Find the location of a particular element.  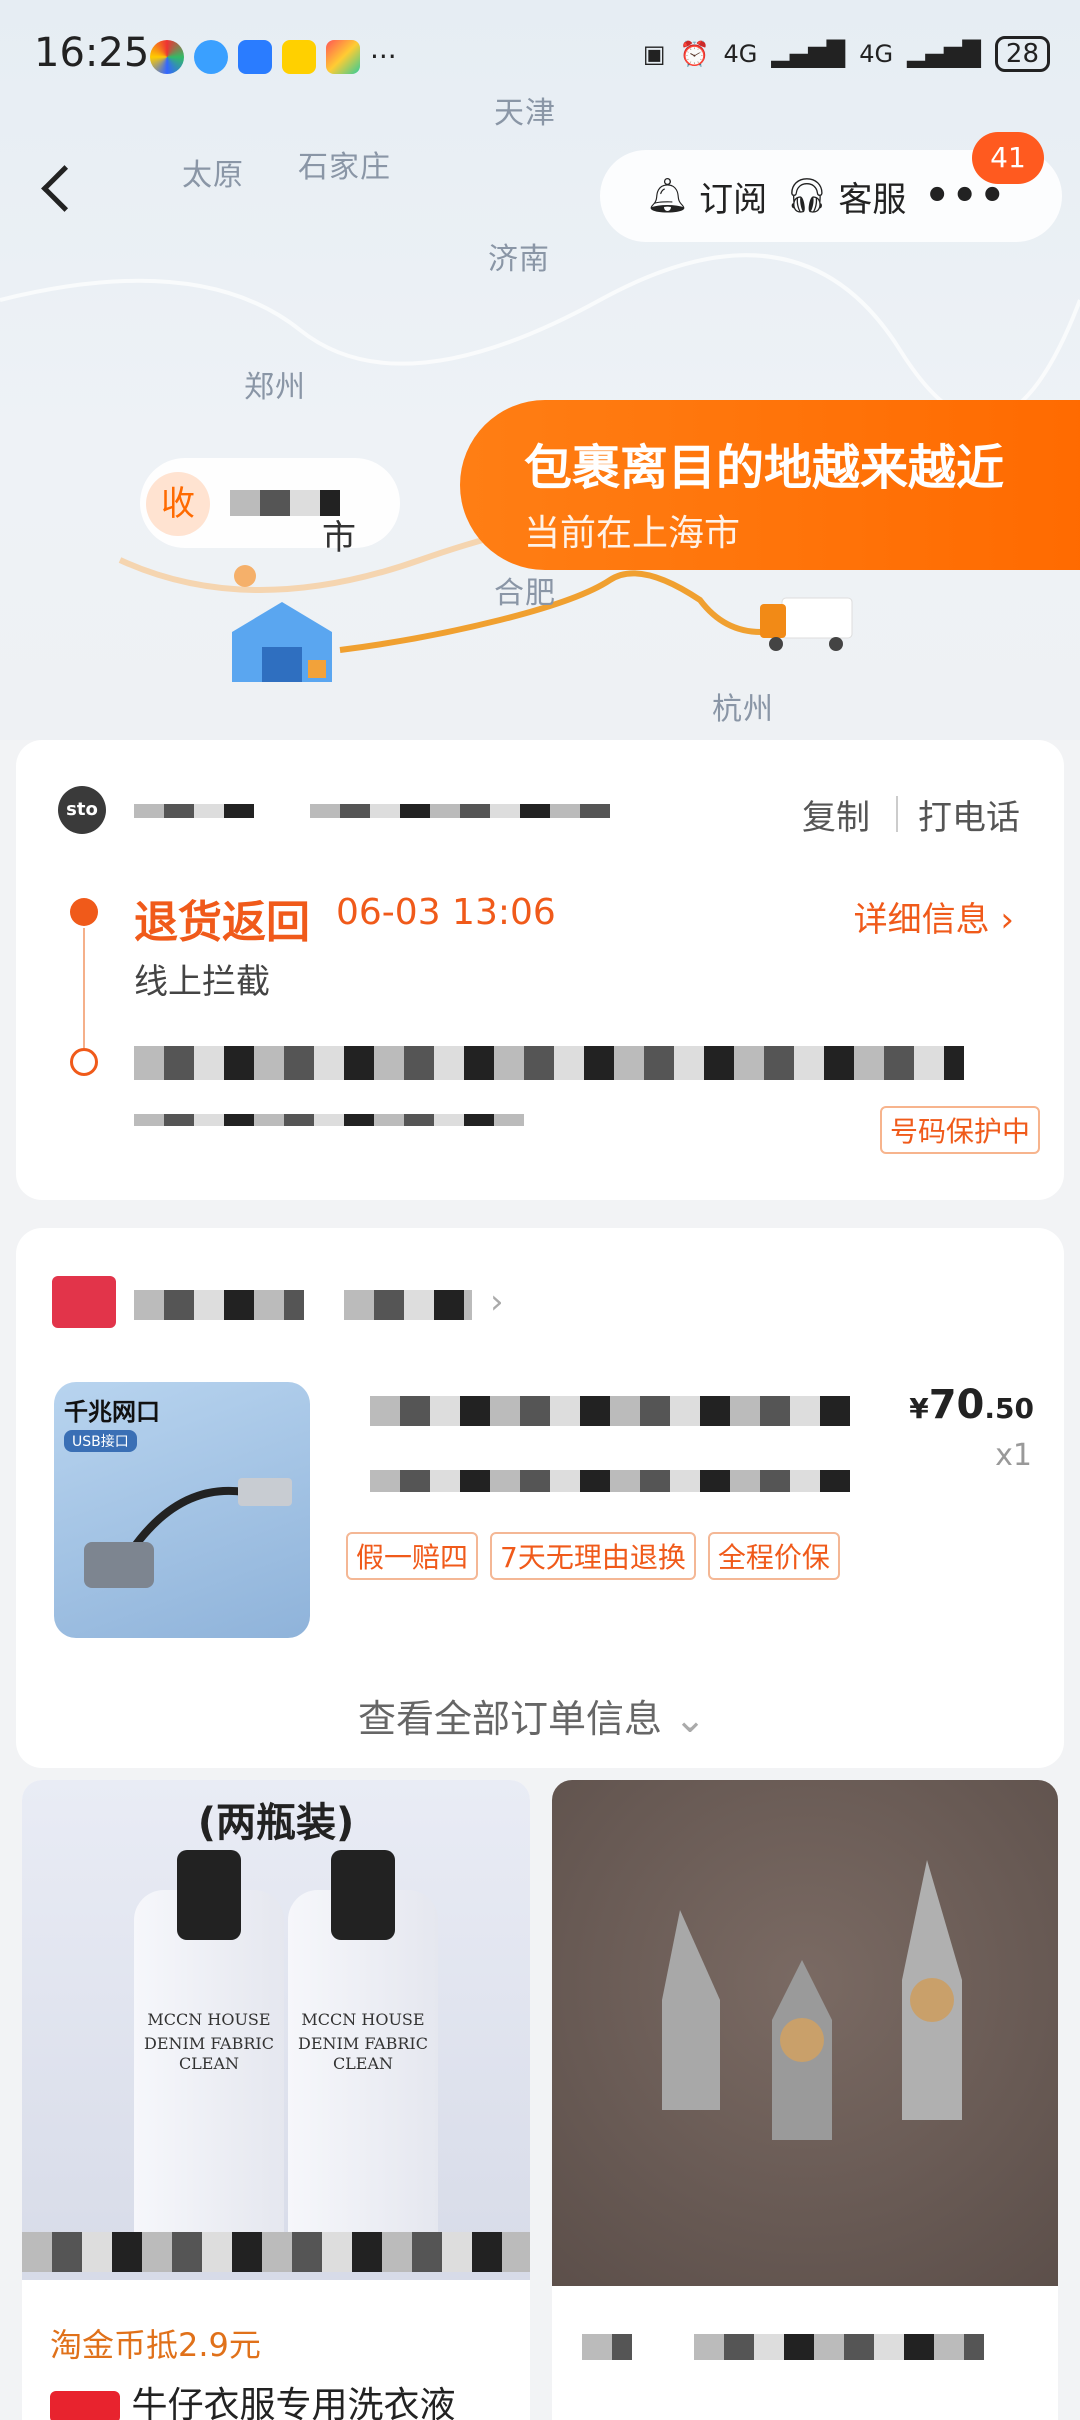

truck-icon is located at coordinates (806, 624).